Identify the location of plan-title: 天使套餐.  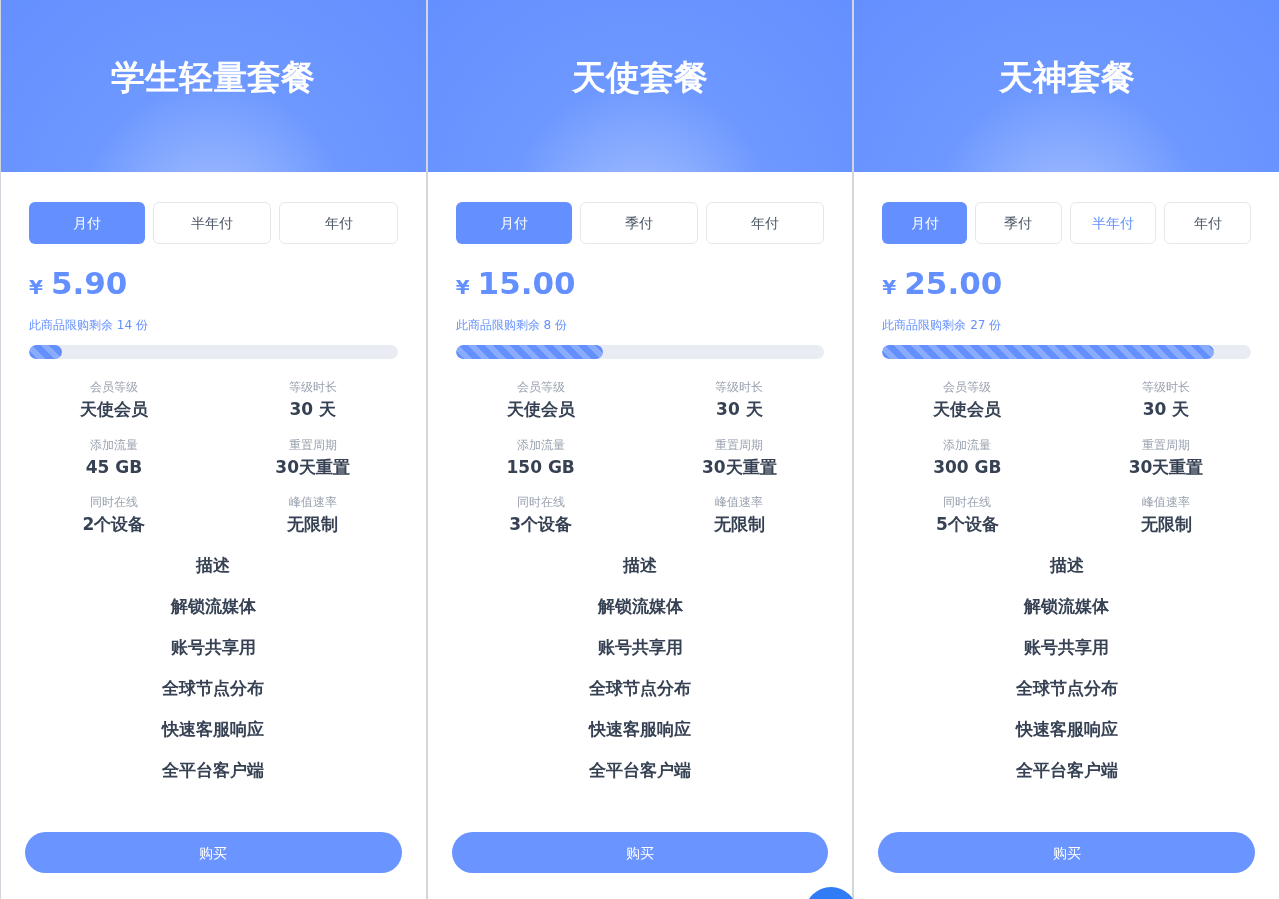
(640, 77).